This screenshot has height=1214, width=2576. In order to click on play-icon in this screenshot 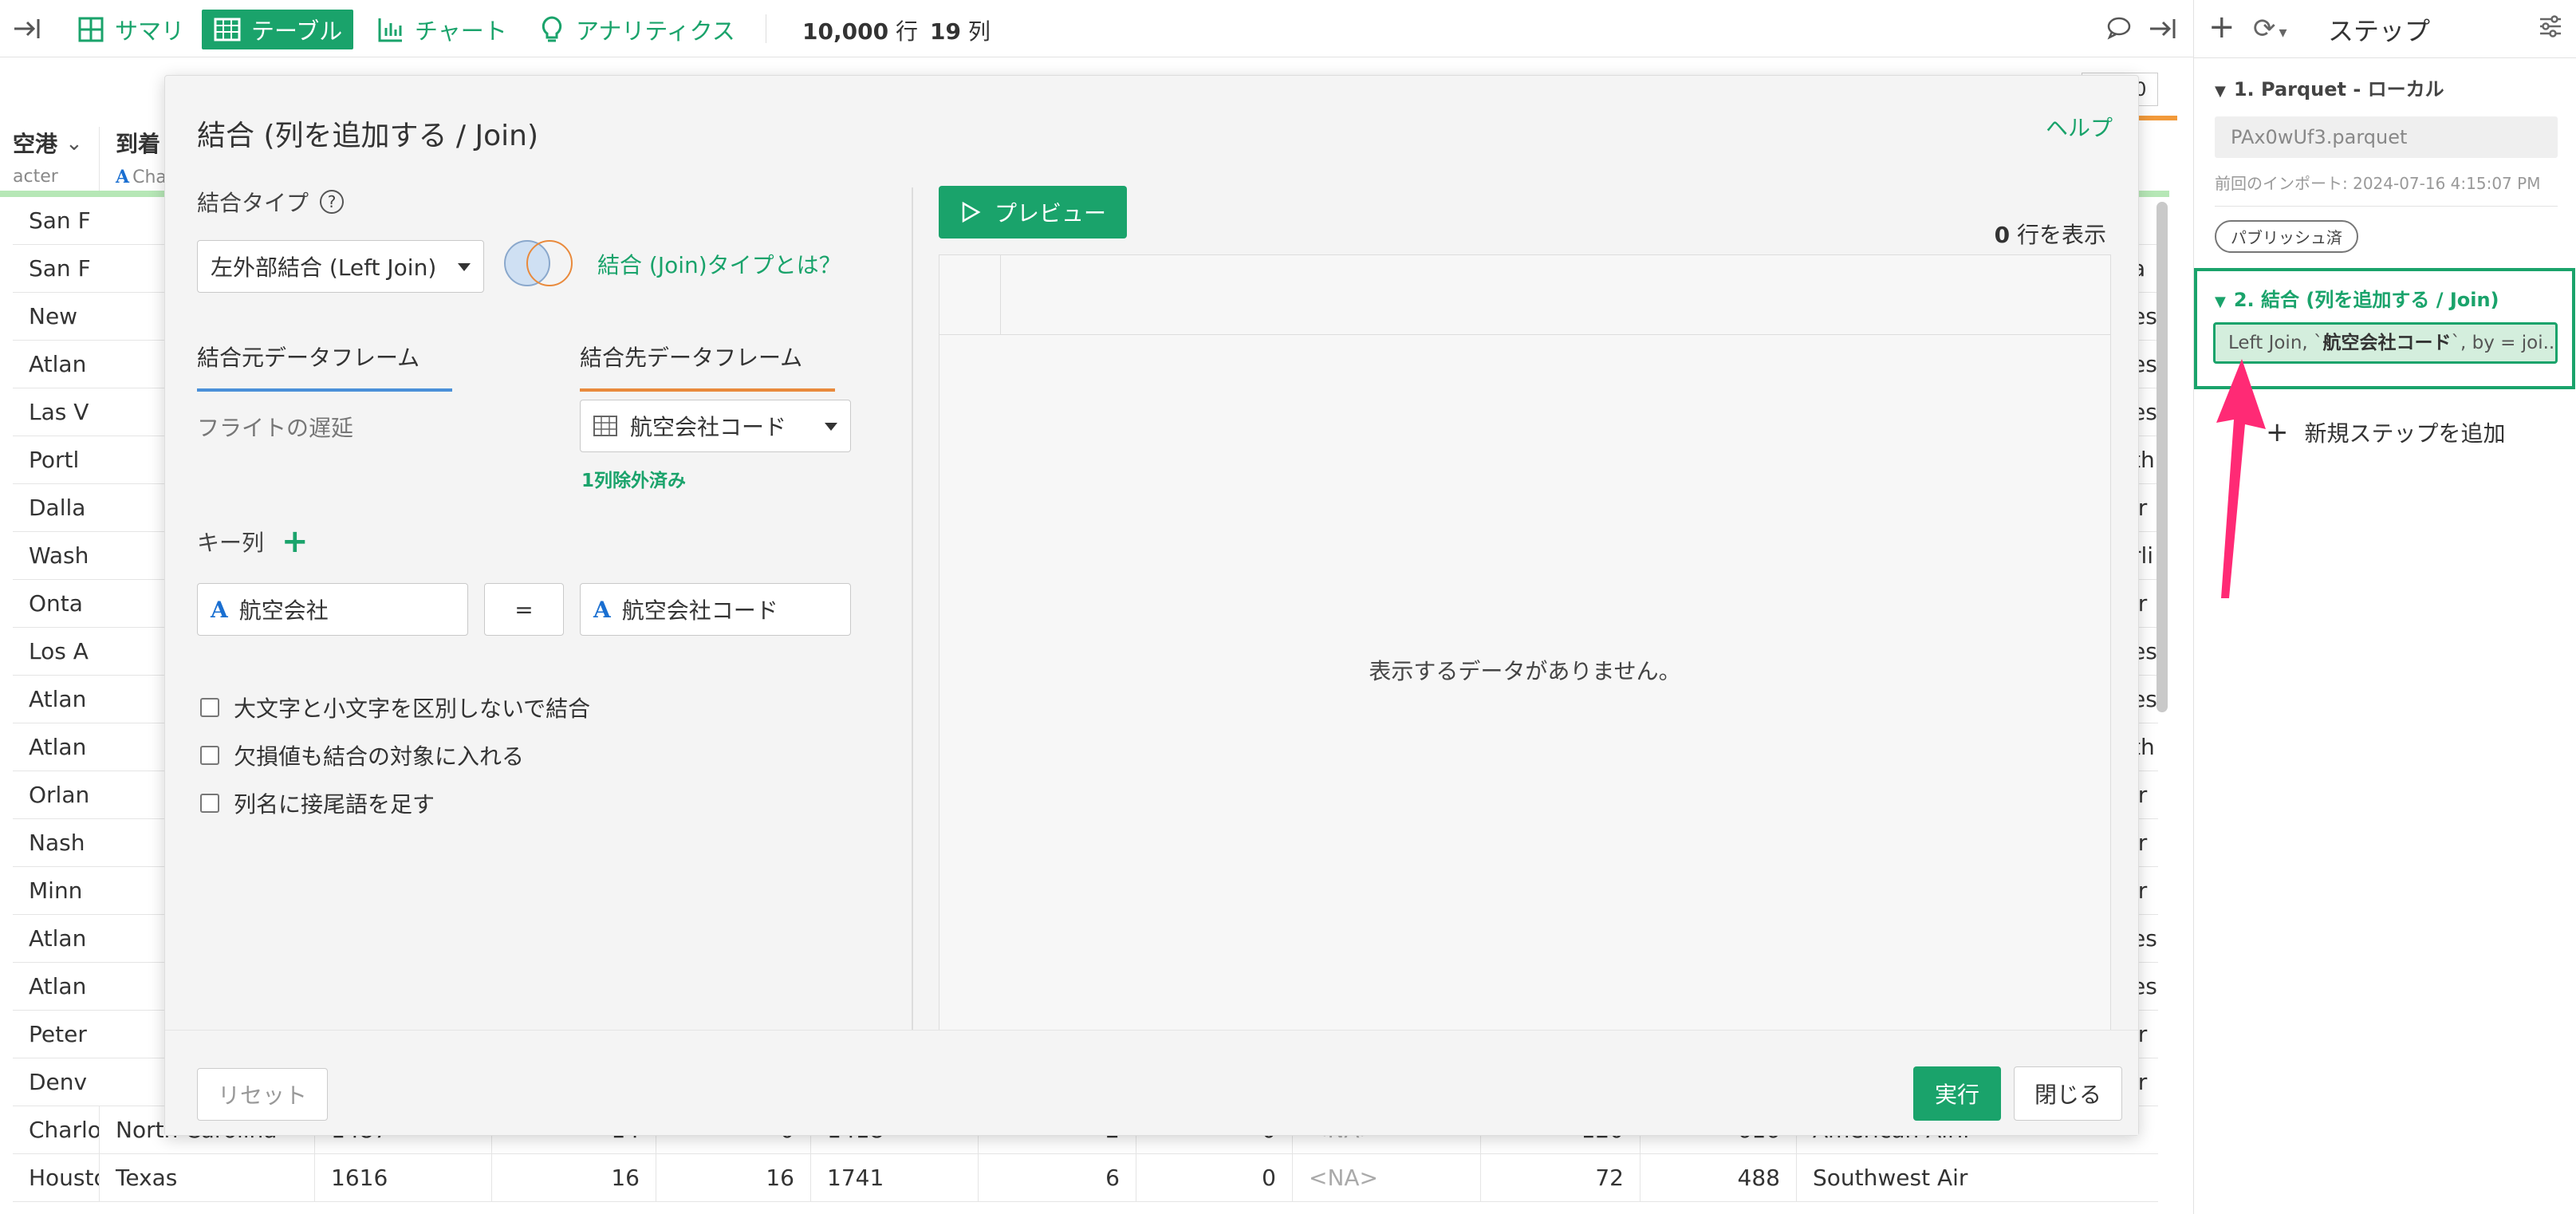, I will do `click(971, 212)`.